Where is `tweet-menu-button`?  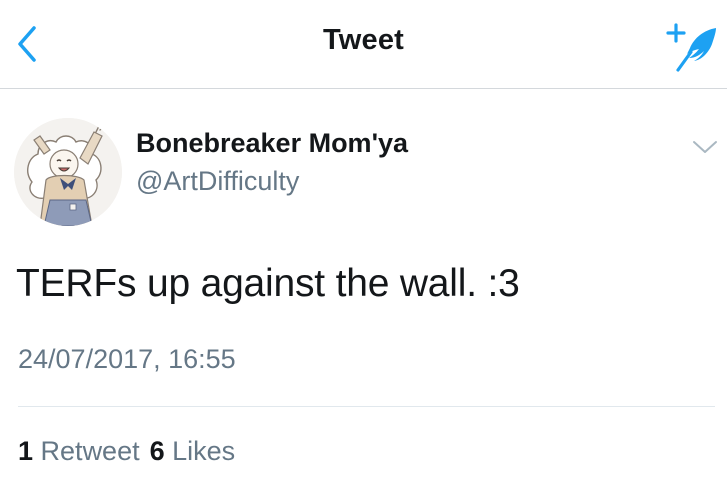
tweet-menu-button is located at coordinates (705, 147).